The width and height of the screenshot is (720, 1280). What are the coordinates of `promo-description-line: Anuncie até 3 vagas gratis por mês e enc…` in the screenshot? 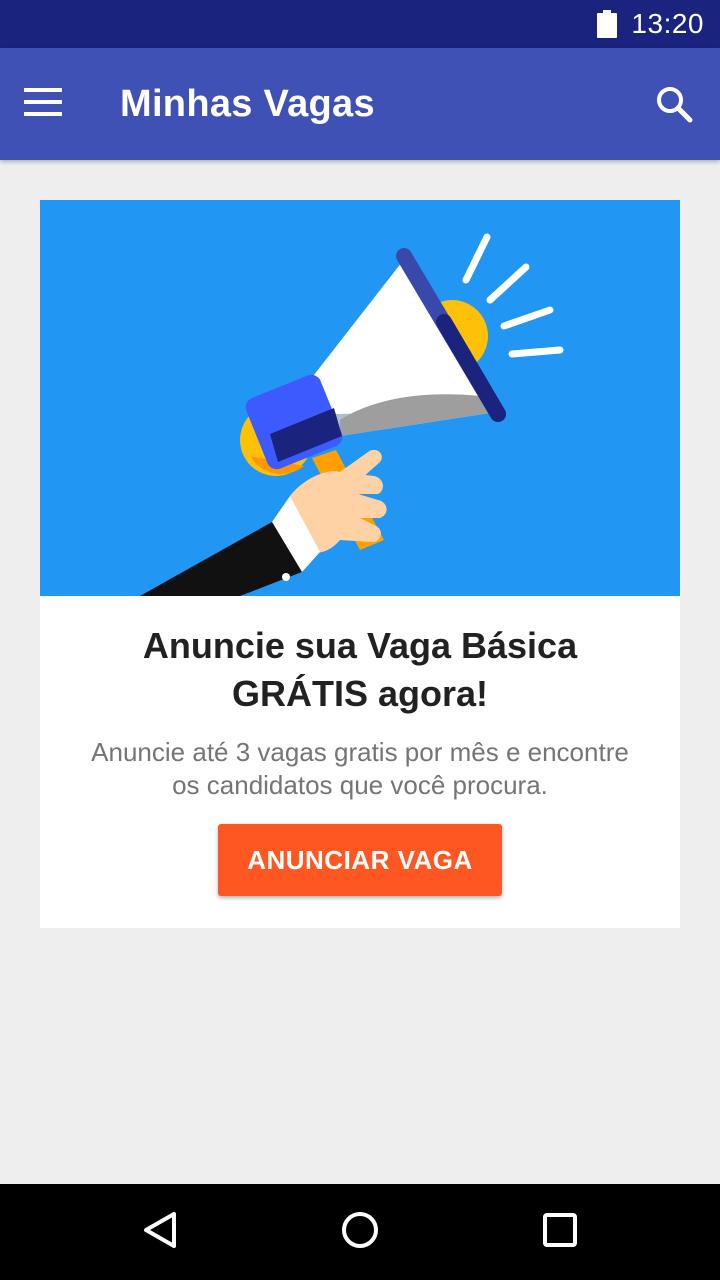 It's located at (360, 752).